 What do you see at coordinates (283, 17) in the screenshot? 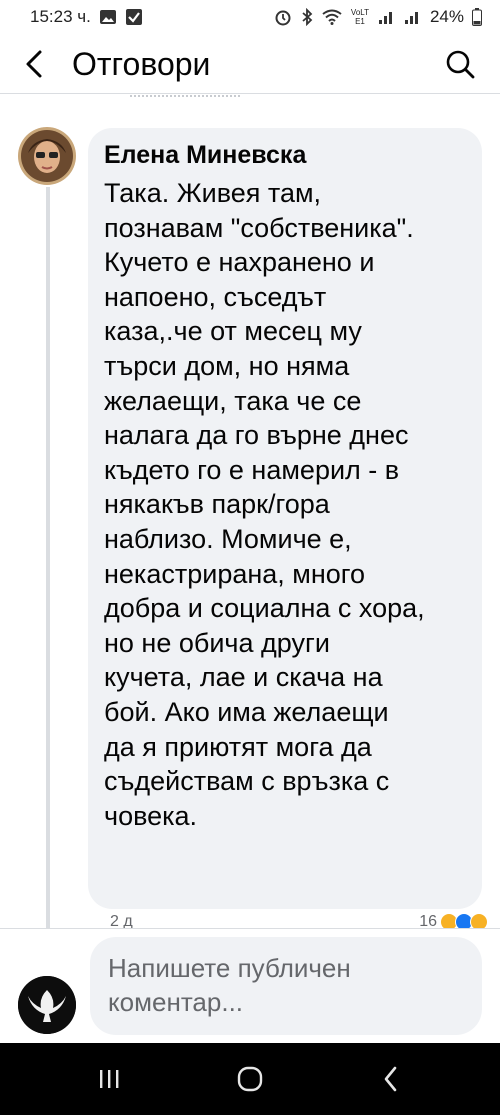
I see `alarm-icon` at bounding box center [283, 17].